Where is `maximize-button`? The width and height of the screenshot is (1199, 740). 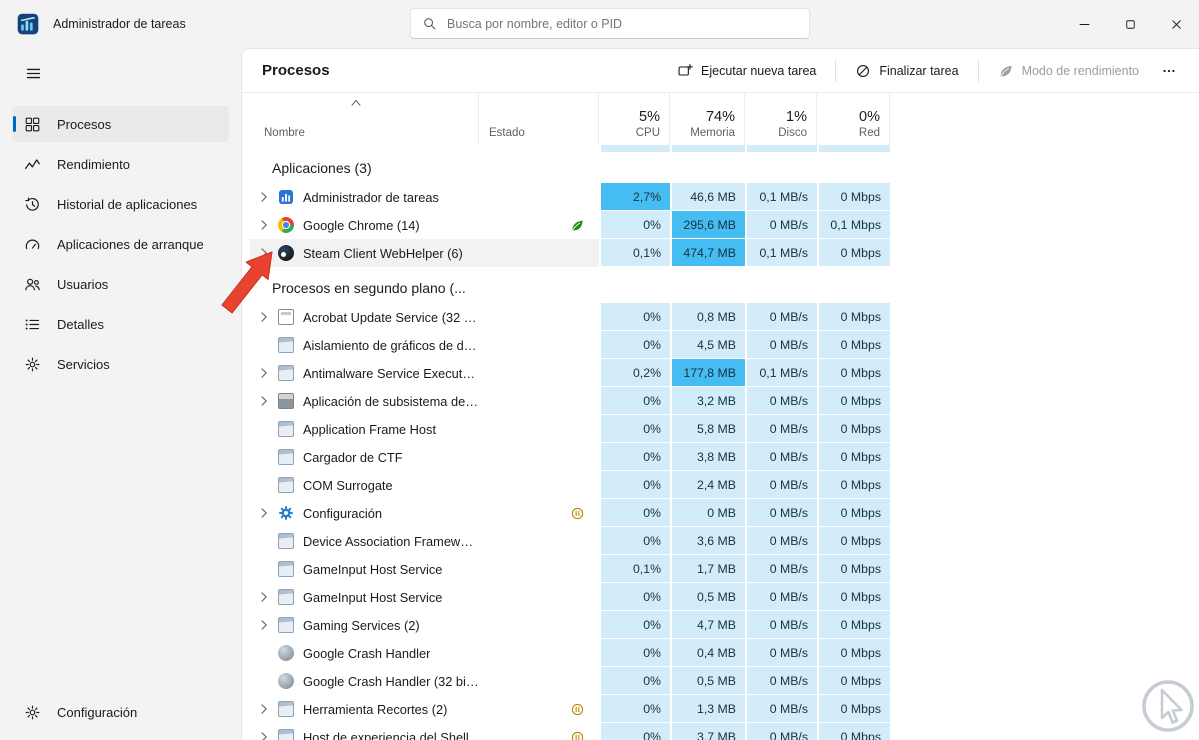
maximize-button is located at coordinates (1130, 24).